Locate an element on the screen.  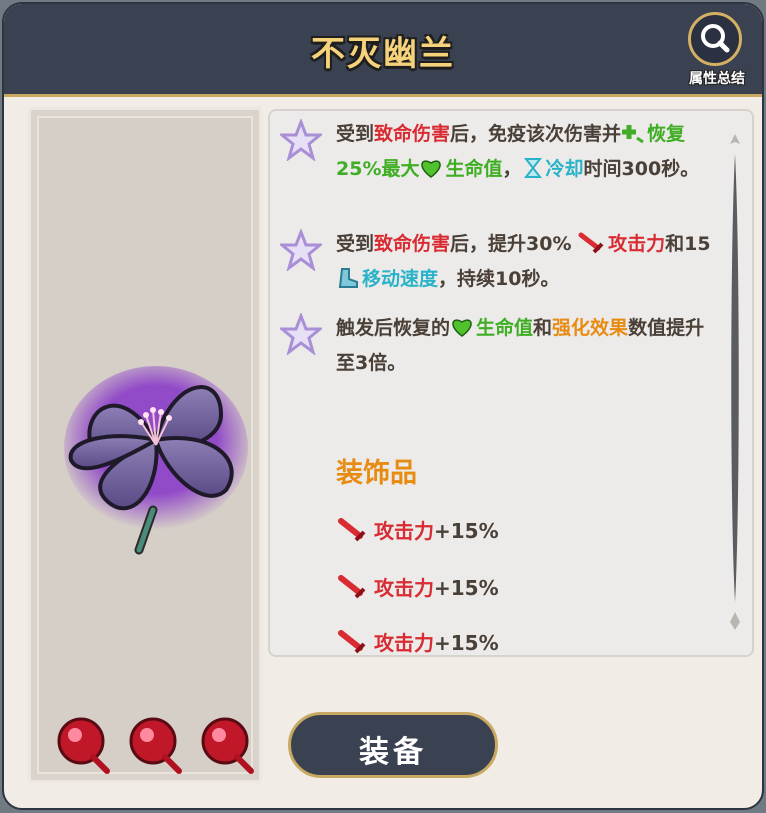
effect-text-part: 和15 is located at coordinates (688, 244).